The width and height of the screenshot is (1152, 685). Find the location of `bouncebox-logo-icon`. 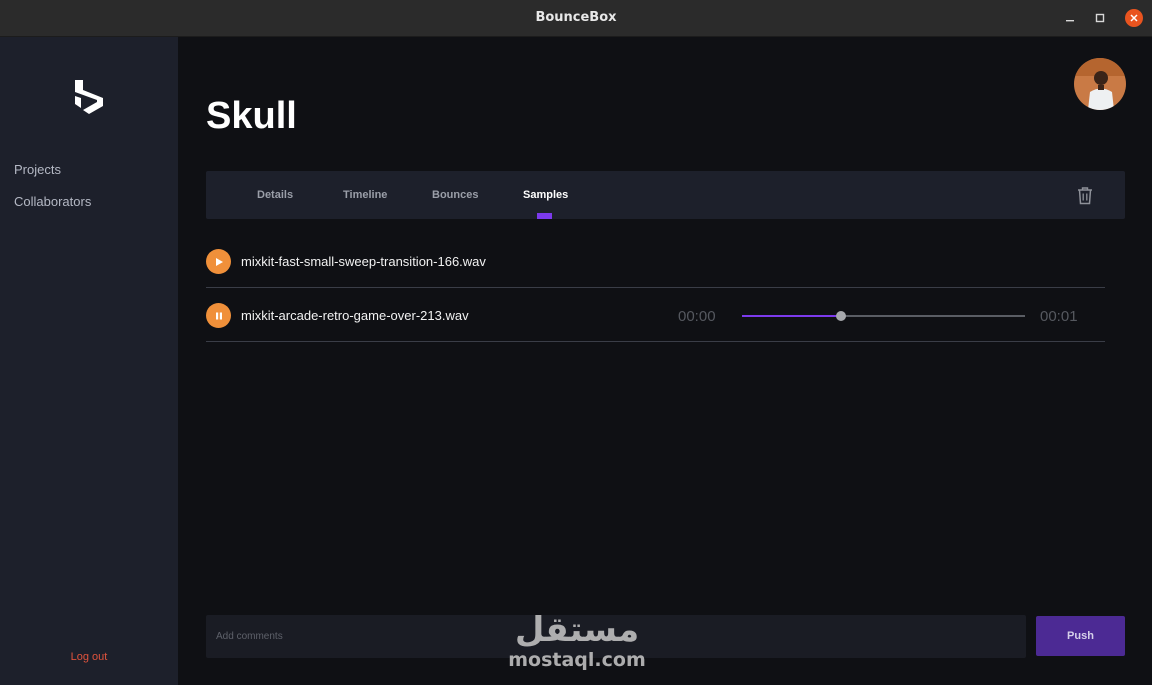

bouncebox-logo-icon is located at coordinates (89, 97).